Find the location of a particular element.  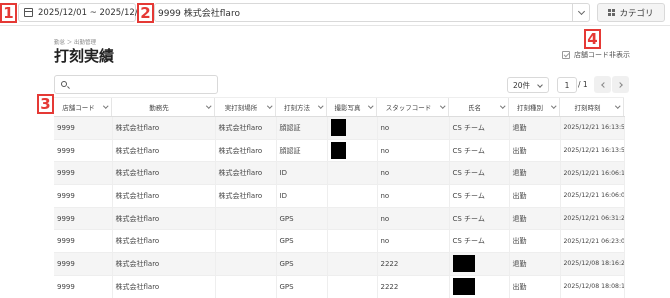

cell-punch-time: 2025/12/21 16:06:08 is located at coordinates (592, 196).